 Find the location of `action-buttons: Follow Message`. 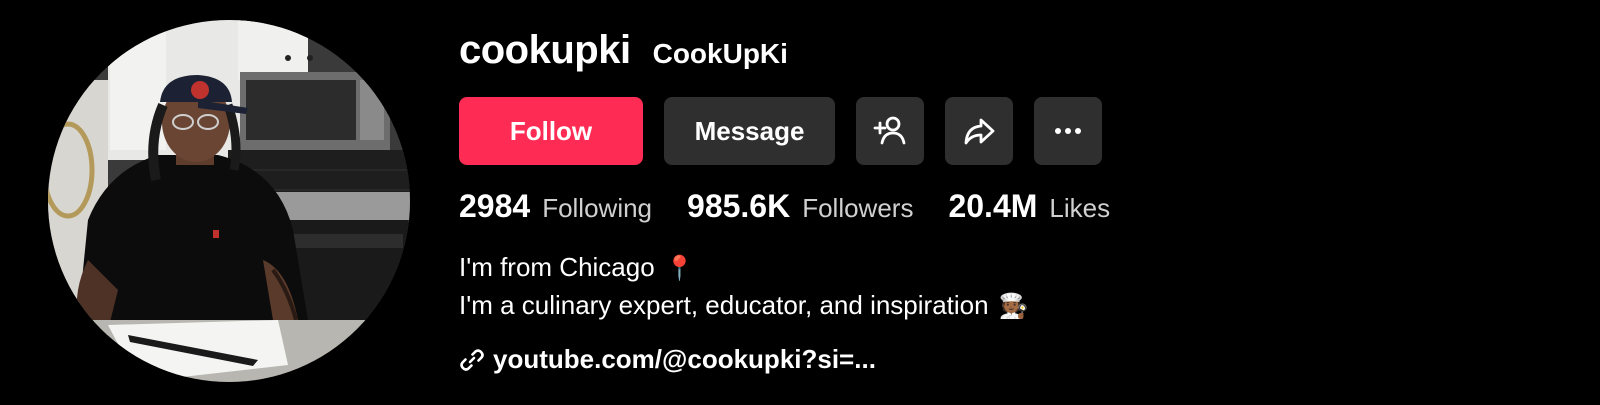

action-buttons: Follow Message is located at coordinates (780, 131).